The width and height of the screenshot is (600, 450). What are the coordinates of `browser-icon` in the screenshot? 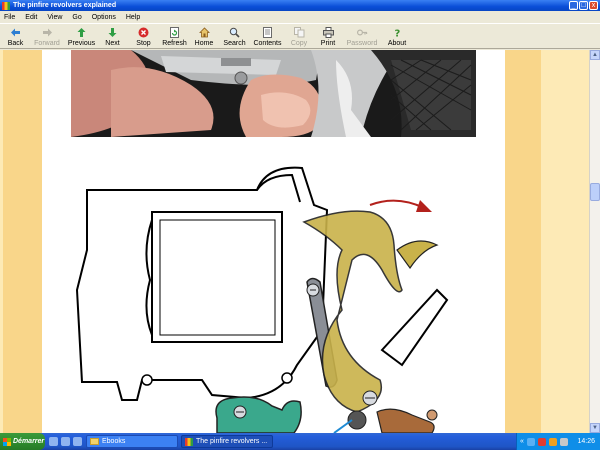 It's located at (189, 441).